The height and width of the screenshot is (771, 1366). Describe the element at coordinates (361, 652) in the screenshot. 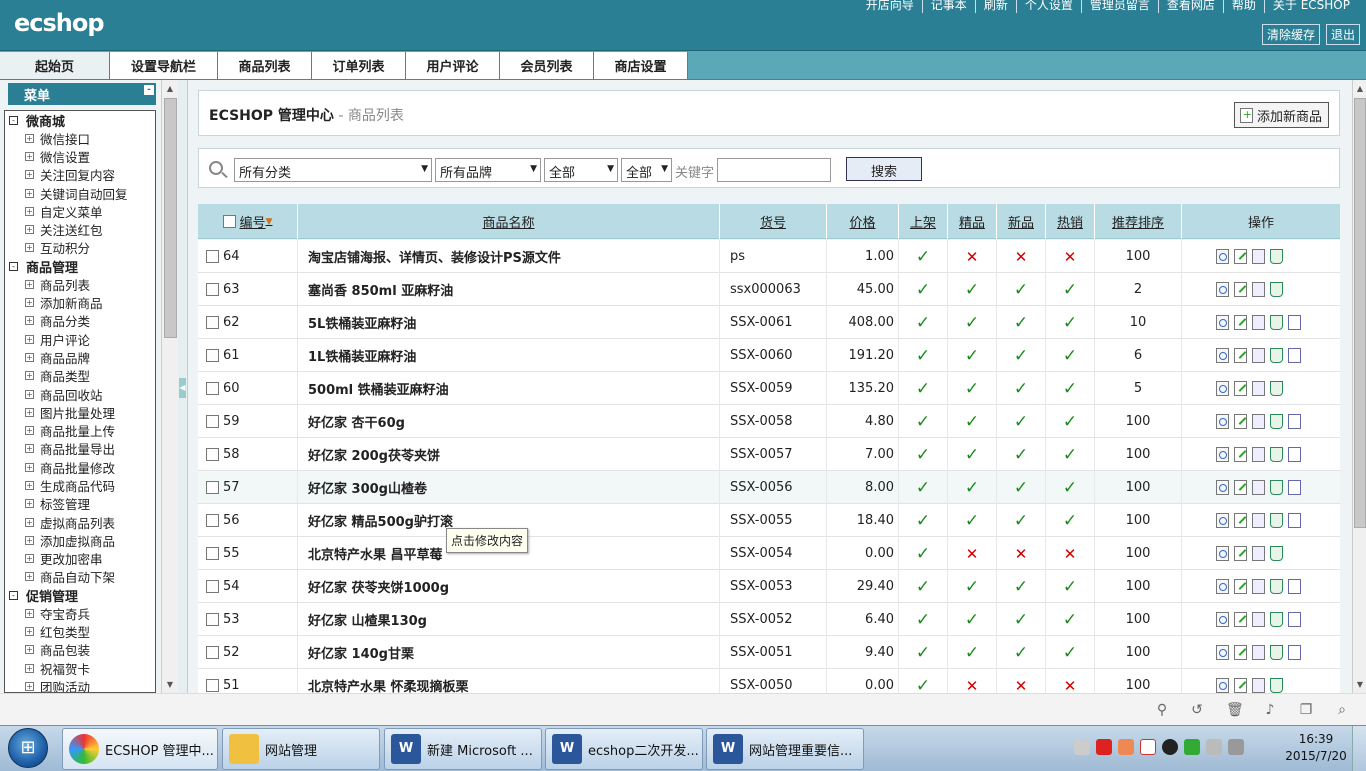

I see `goods-name: 好亿家 140g甘栗` at that location.